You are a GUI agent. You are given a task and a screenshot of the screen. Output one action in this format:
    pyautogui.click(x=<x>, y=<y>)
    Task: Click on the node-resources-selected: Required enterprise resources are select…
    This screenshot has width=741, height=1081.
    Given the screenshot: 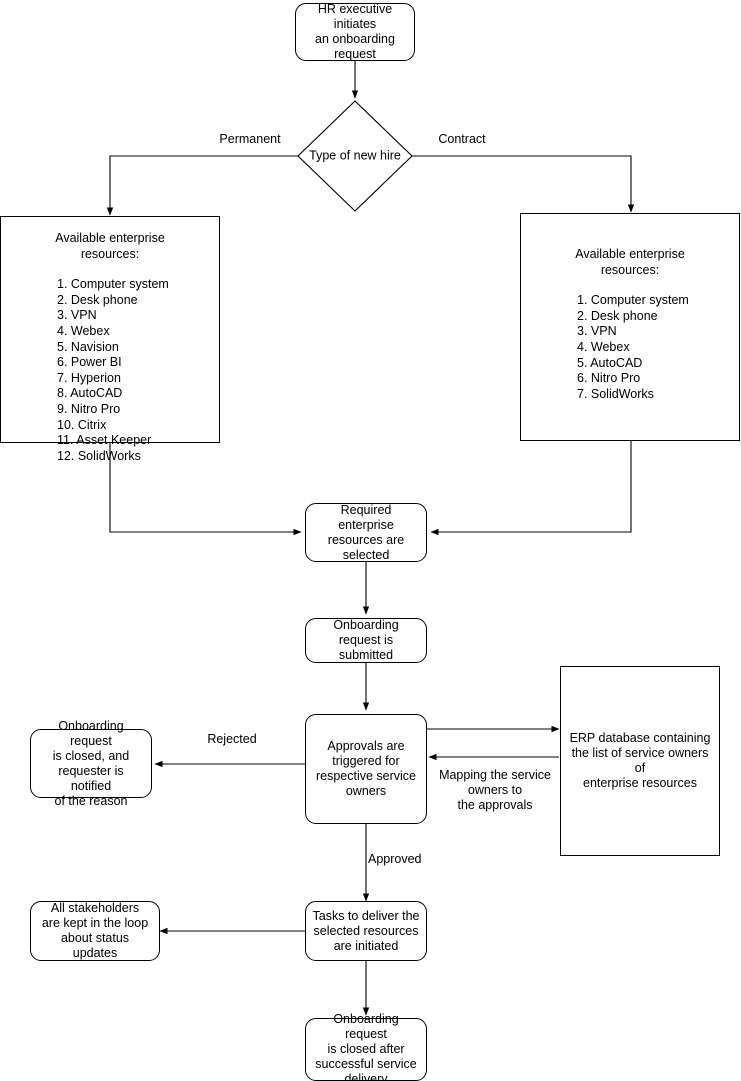 What is the action you would take?
    pyautogui.click(x=366, y=532)
    